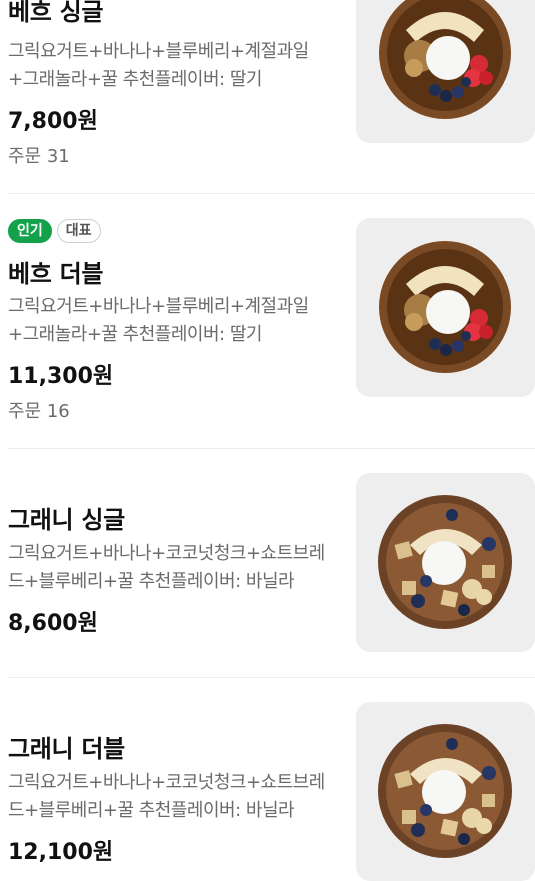  I want to click on menu-item-order-count: 주문 16, so click(39, 410).